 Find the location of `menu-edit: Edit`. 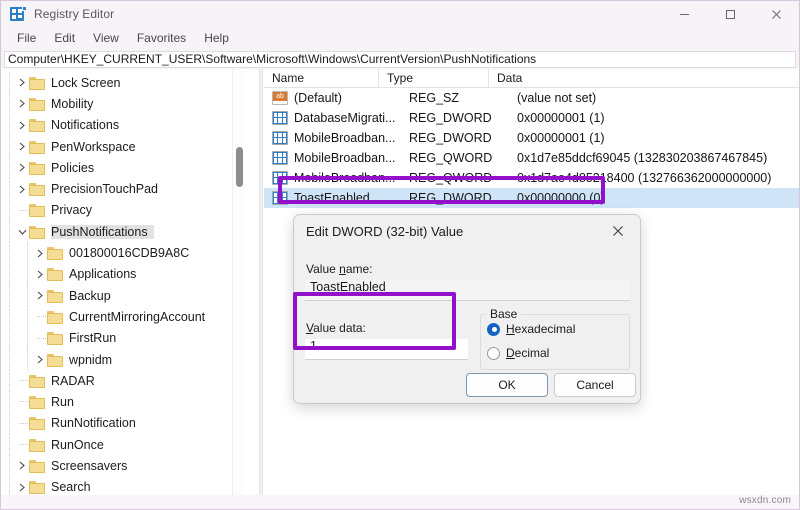

menu-edit: Edit is located at coordinates (64, 38).